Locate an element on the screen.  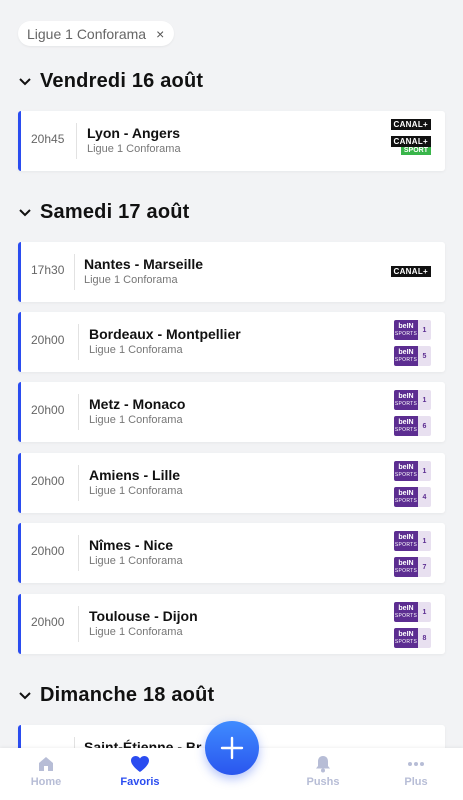
day-header-dimanche: Dimanche 18 août is located at coordinates (116, 695).